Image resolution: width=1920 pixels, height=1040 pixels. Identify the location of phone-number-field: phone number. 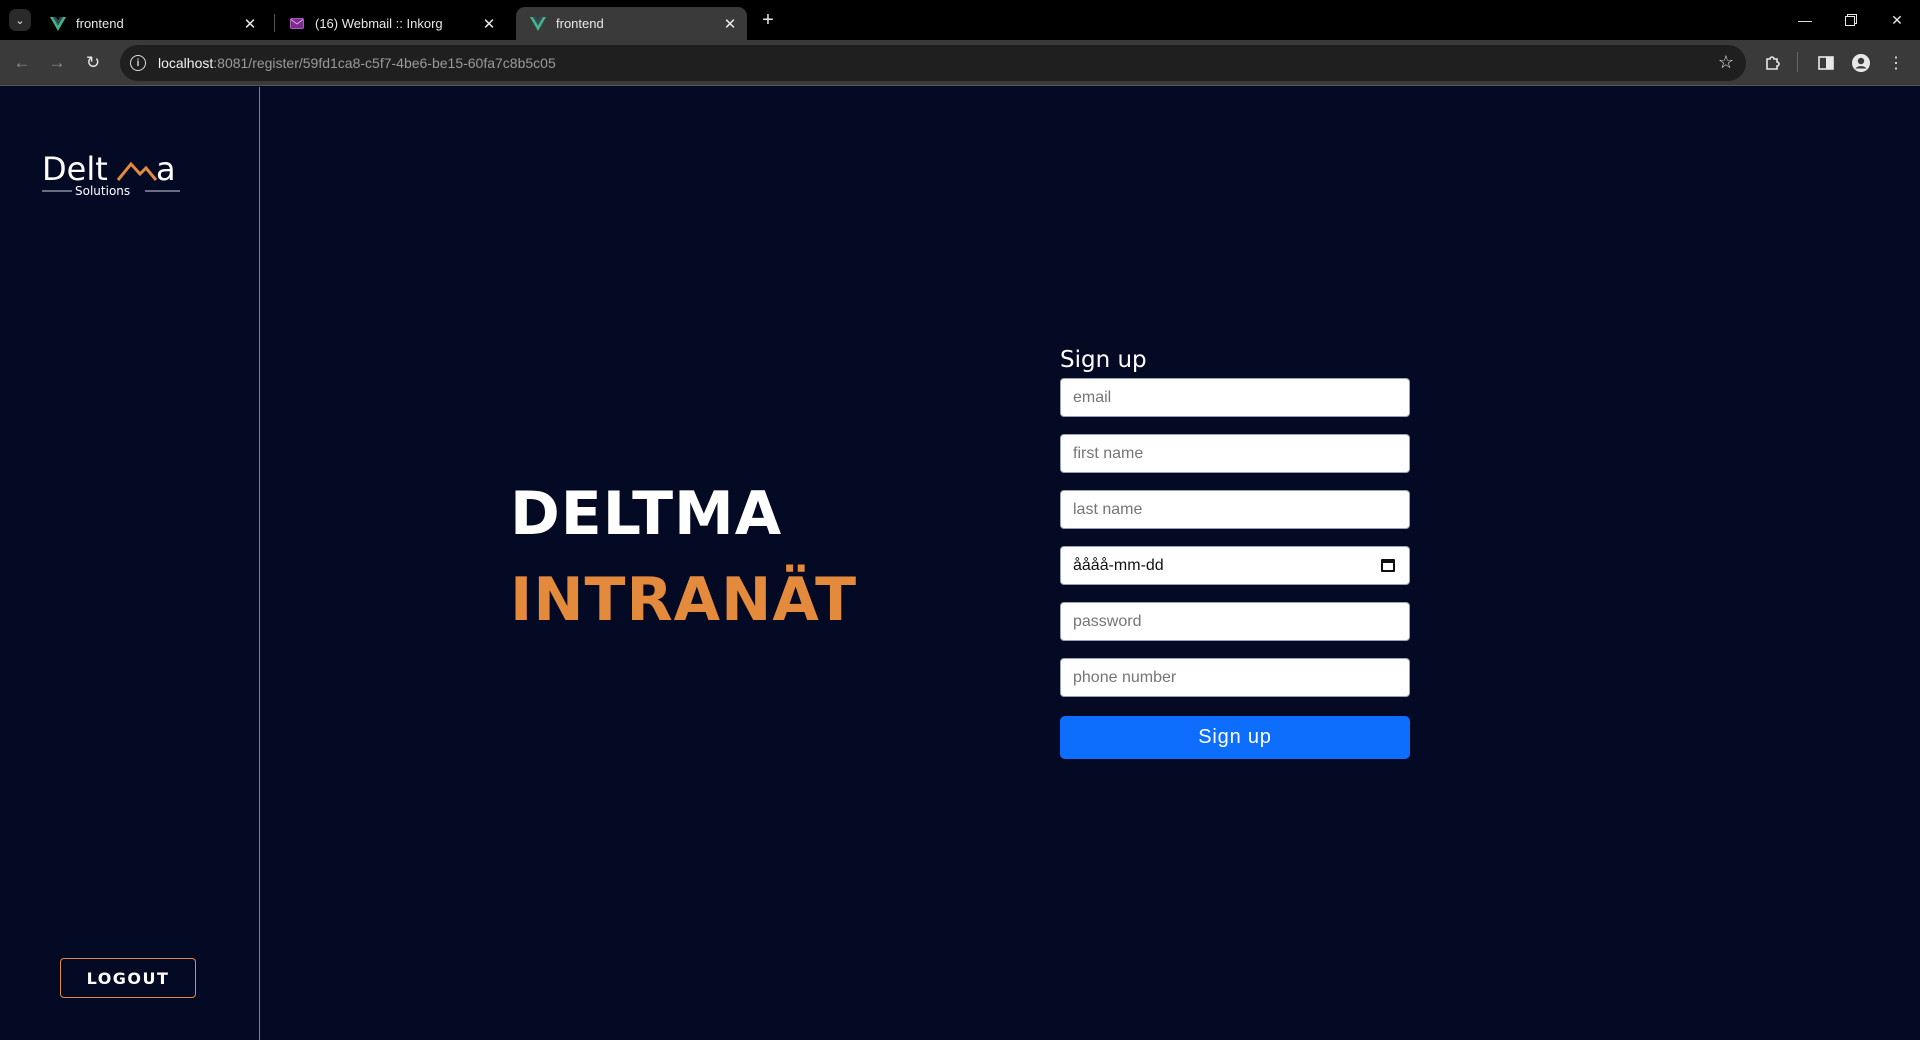
(1235, 677).